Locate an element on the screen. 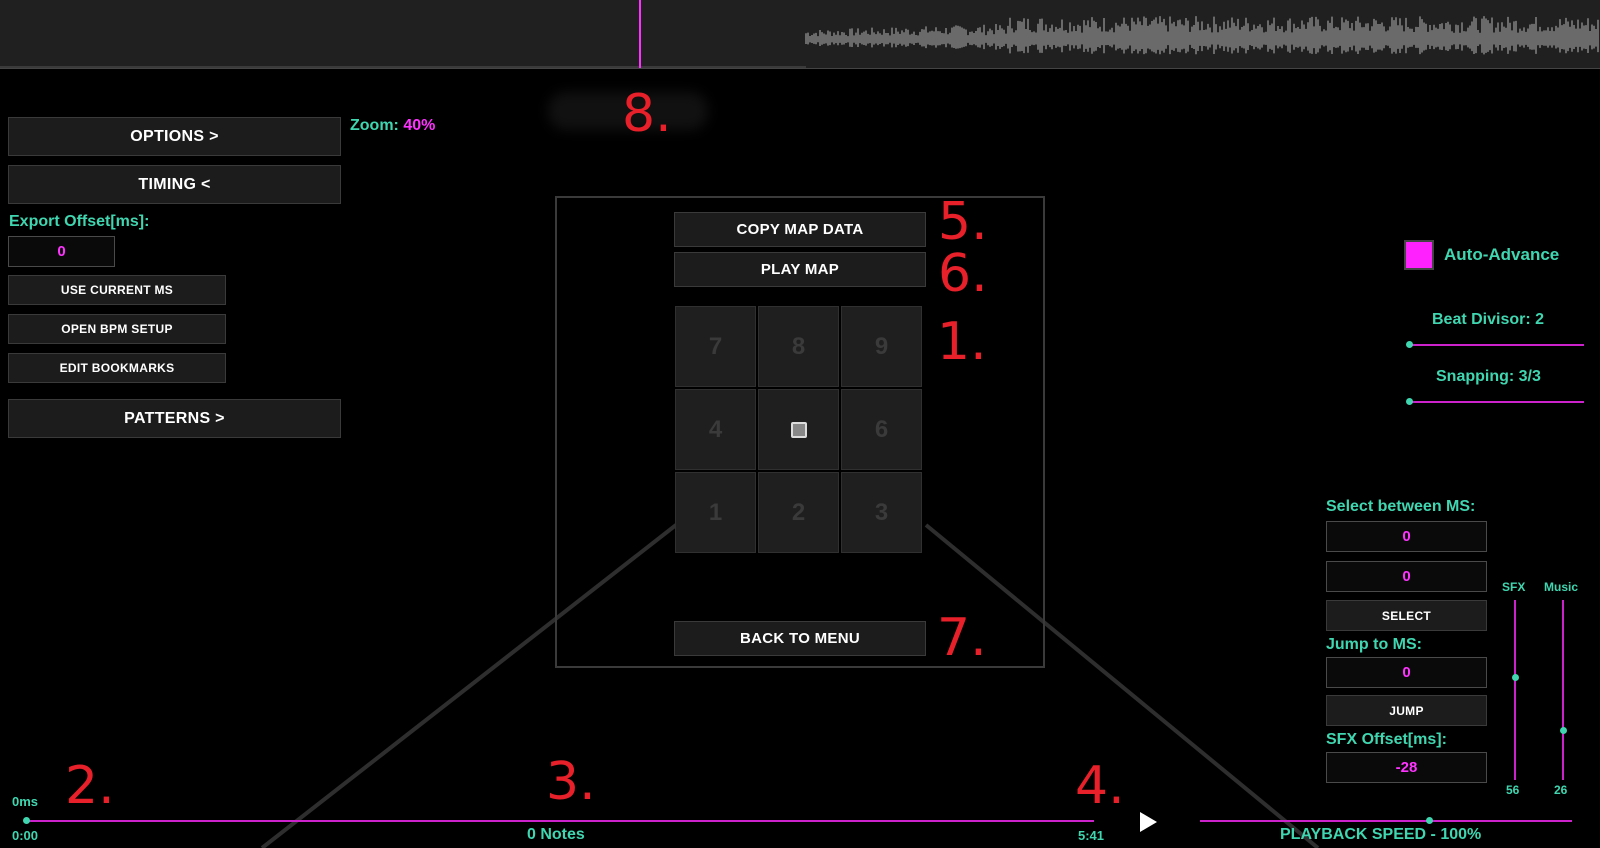  music-volume-label: Music is located at coordinates (1561, 587).